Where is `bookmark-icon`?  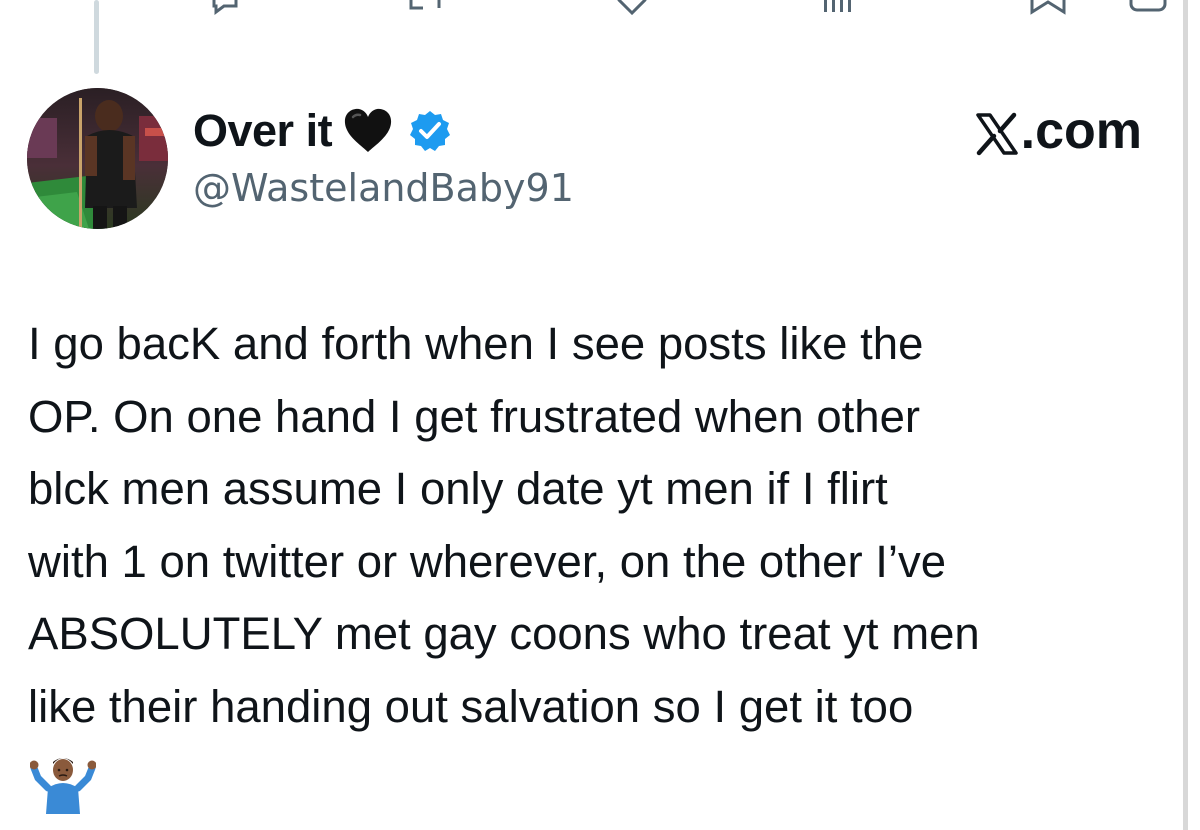
bookmark-icon is located at coordinates (1048, 10).